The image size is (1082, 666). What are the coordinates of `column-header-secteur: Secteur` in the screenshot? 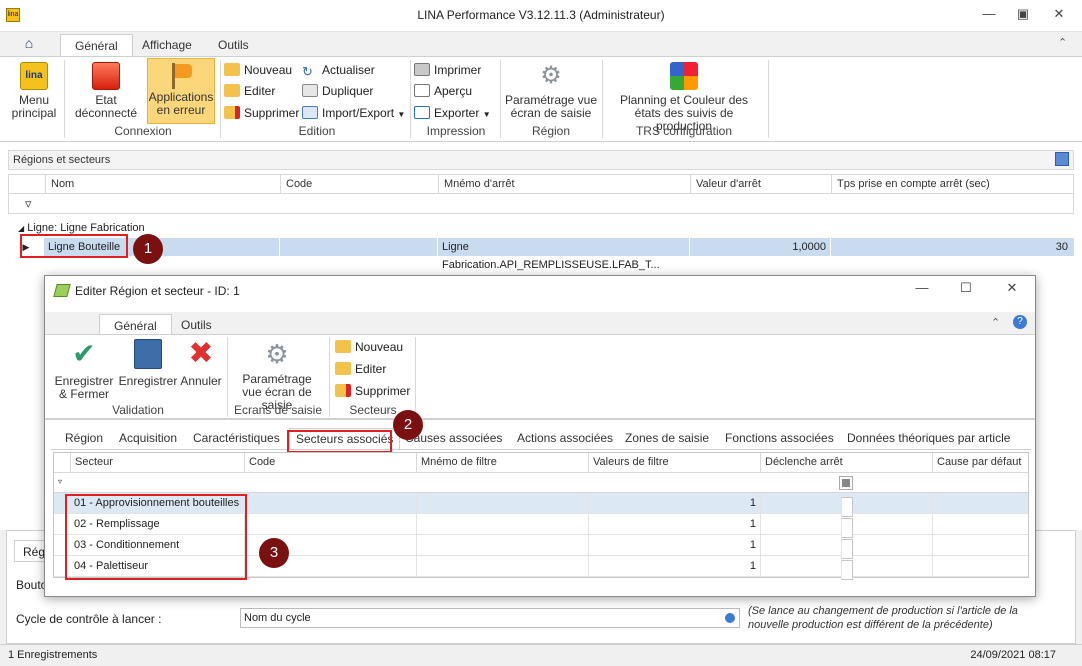 It's located at (157, 462).